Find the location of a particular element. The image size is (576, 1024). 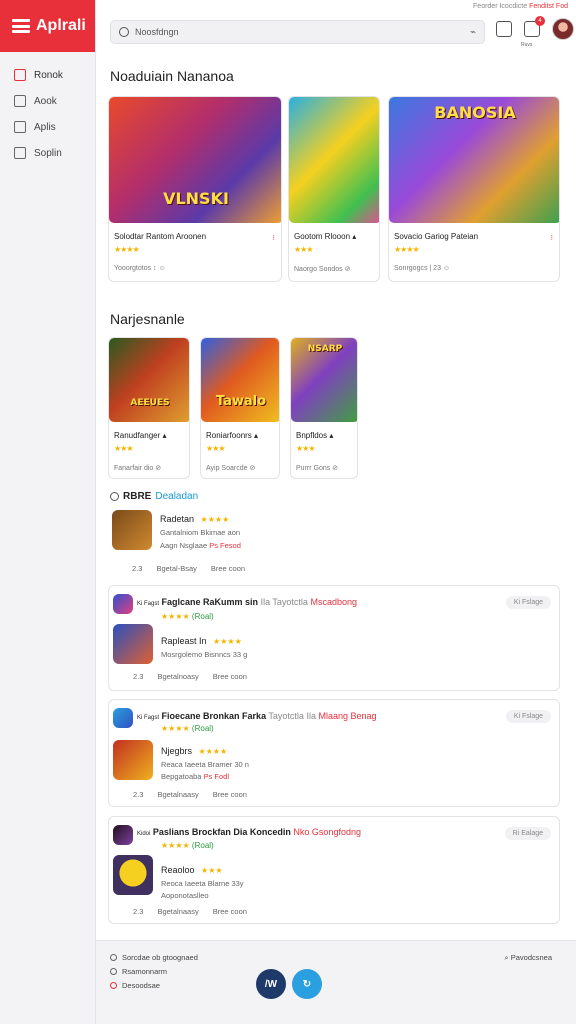

game-art-text: BANOSIA is located at coordinates (475, 112).